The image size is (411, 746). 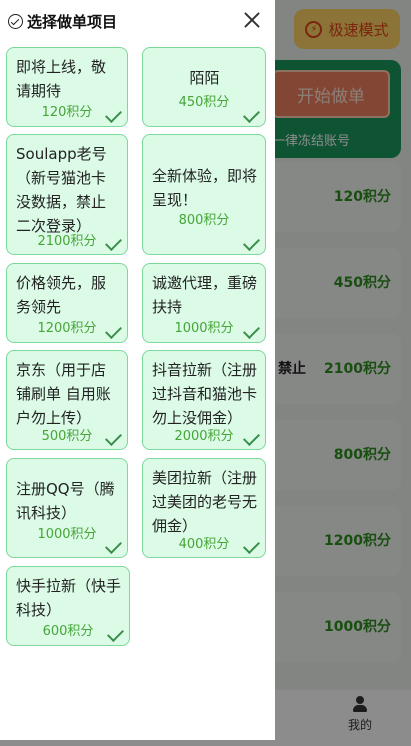 What do you see at coordinates (205, 188) in the screenshot?
I see `project-item-title: 全新体验，即将呈现！` at bounding box center [205, 188].